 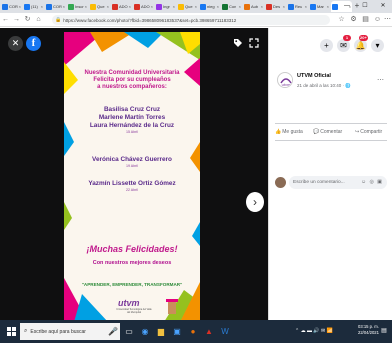 I want to click on share-icon: ↪, so click(x=357, y=132).